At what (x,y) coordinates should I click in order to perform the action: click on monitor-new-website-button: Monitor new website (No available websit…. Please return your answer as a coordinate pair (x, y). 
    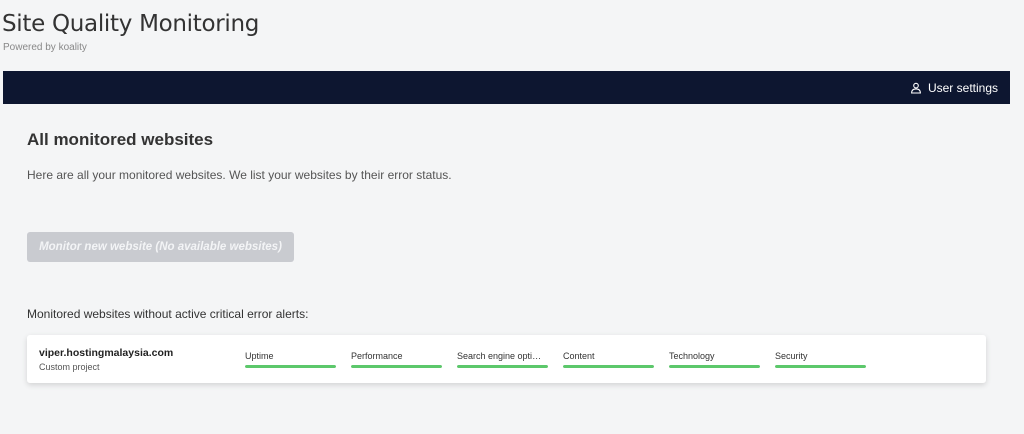
    Looking at the image, I should click on (160, 247).